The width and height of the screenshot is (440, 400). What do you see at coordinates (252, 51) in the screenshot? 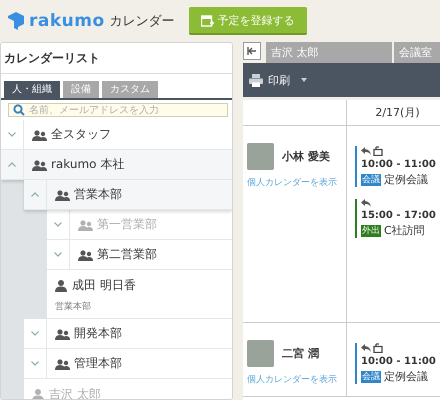
I see `collapse-icon` at bounding box center [252, 51].